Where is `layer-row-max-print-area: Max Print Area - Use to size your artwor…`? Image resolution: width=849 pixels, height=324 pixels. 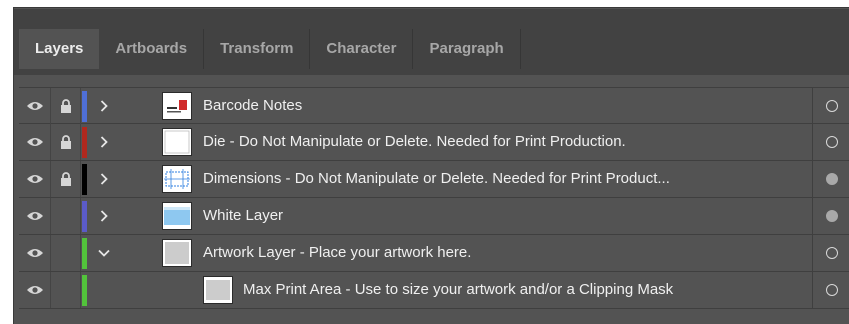 layer-row-max-print-area: Max Print Area - Use to size your artwor… is located at coordinates (434, 290).